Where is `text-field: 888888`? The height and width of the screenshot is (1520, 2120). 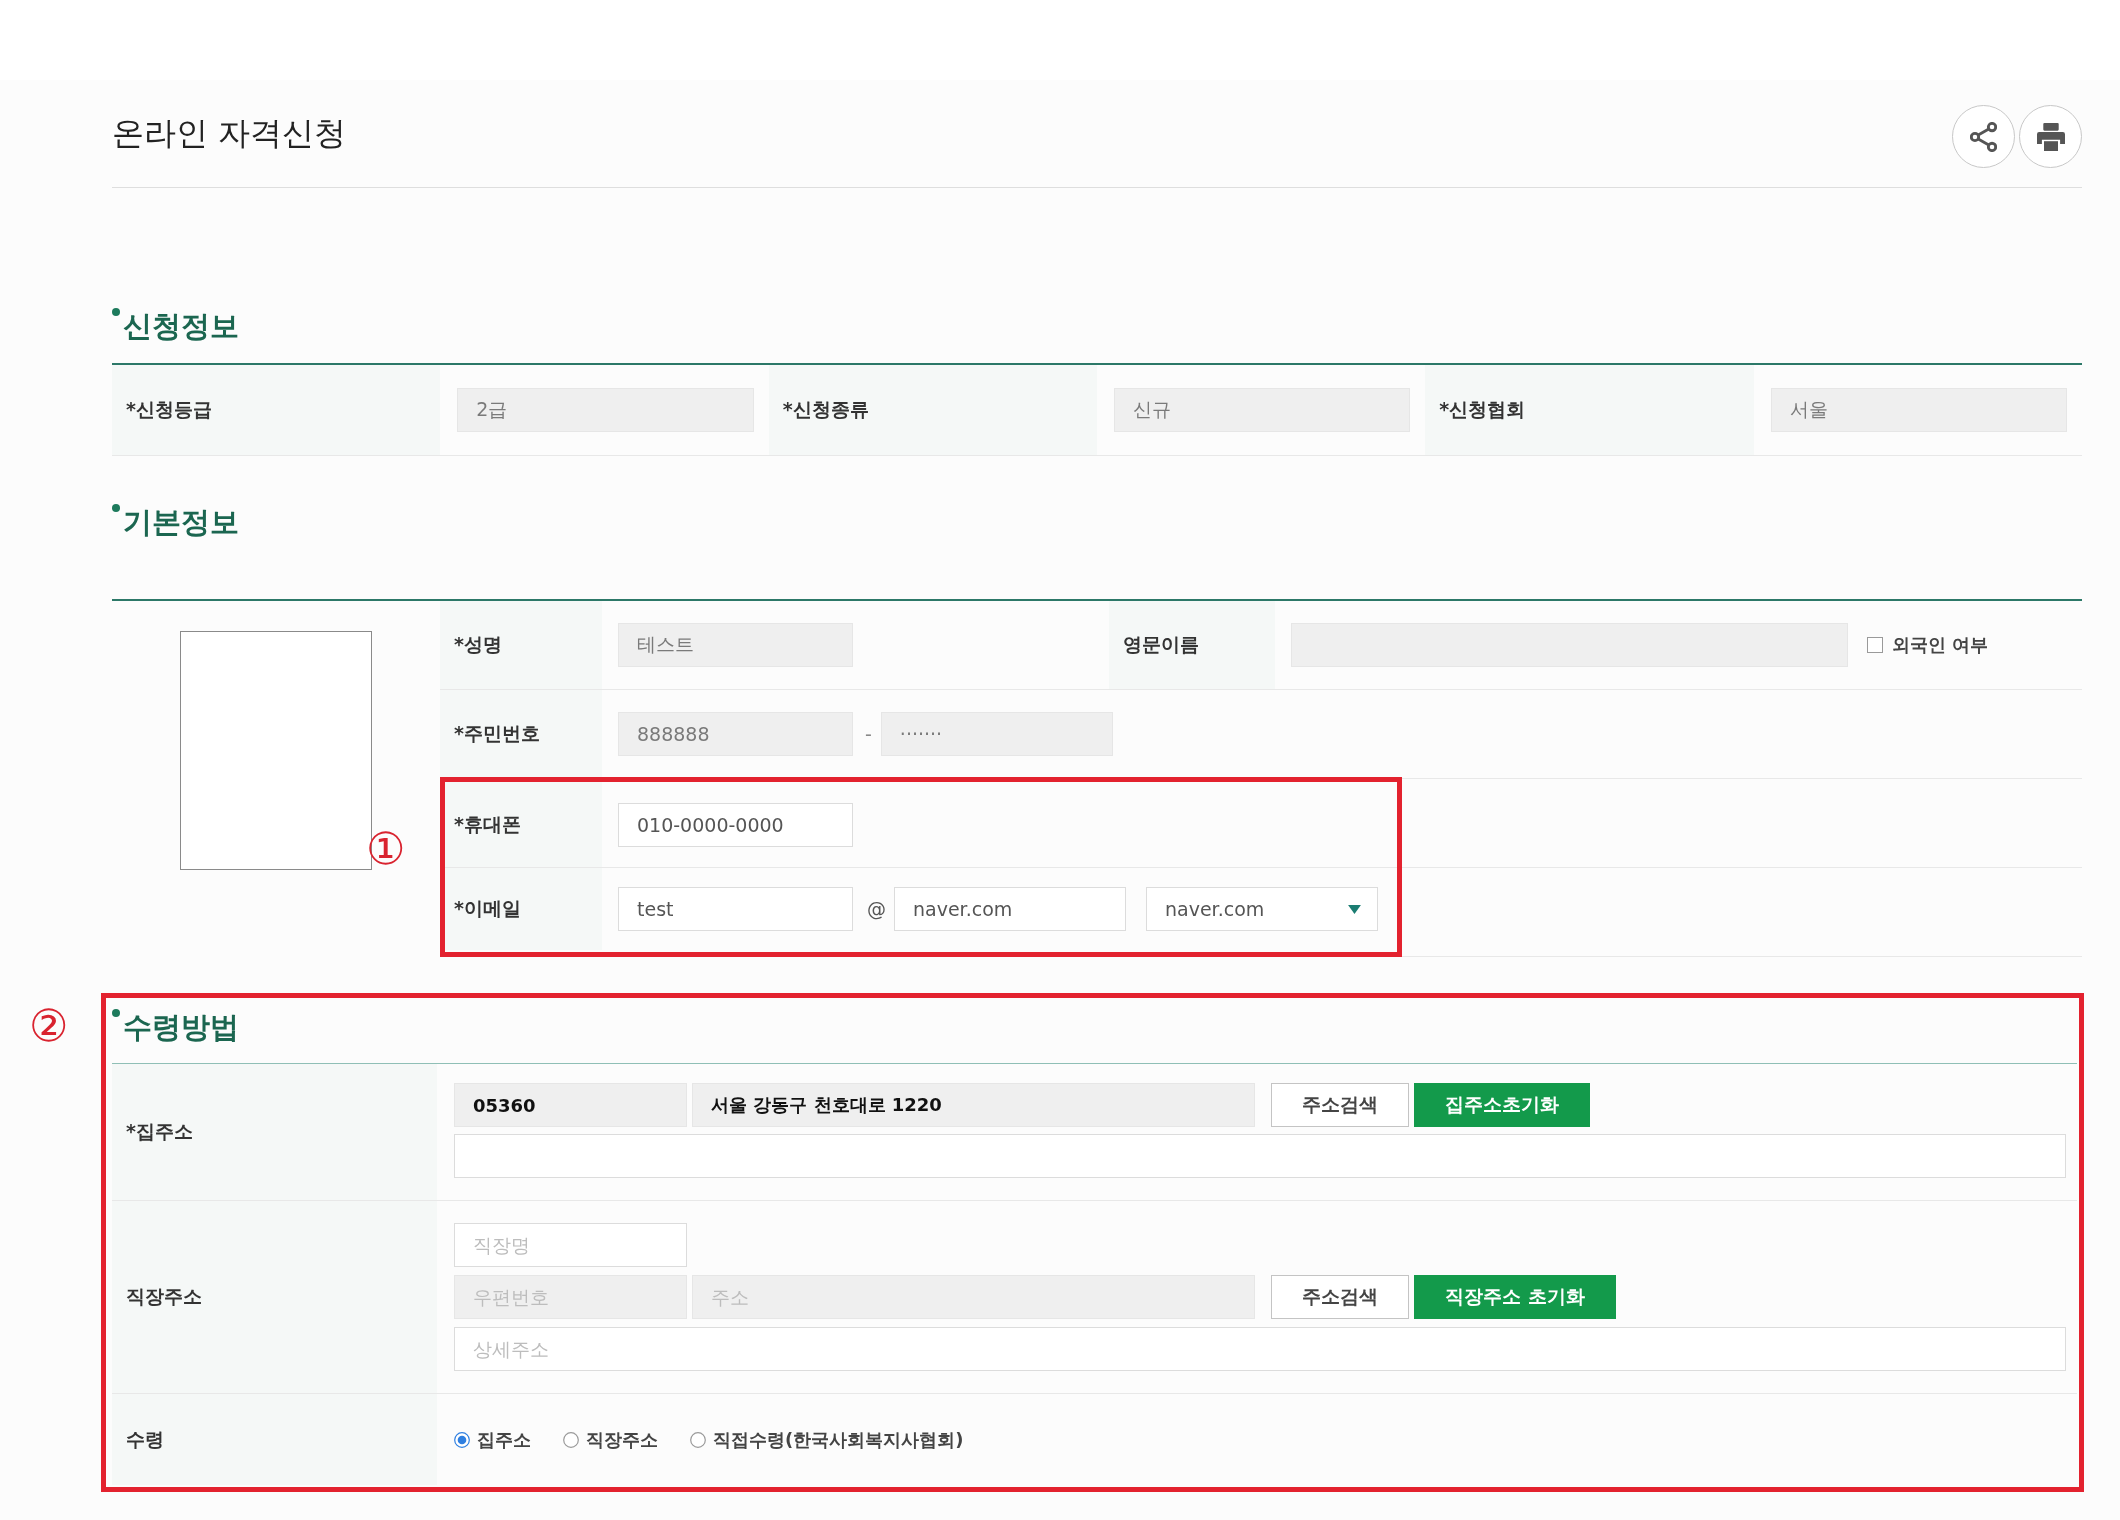
text-field: 888888 is located at coordinates (735, 734).